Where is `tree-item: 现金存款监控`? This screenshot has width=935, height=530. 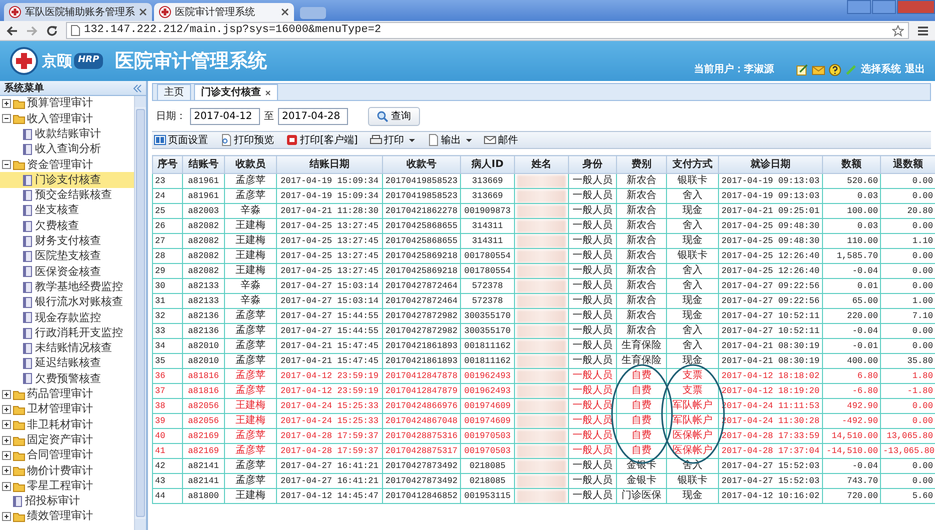 tree-item: 现金存款监控 is located at coordinates (67, 318).